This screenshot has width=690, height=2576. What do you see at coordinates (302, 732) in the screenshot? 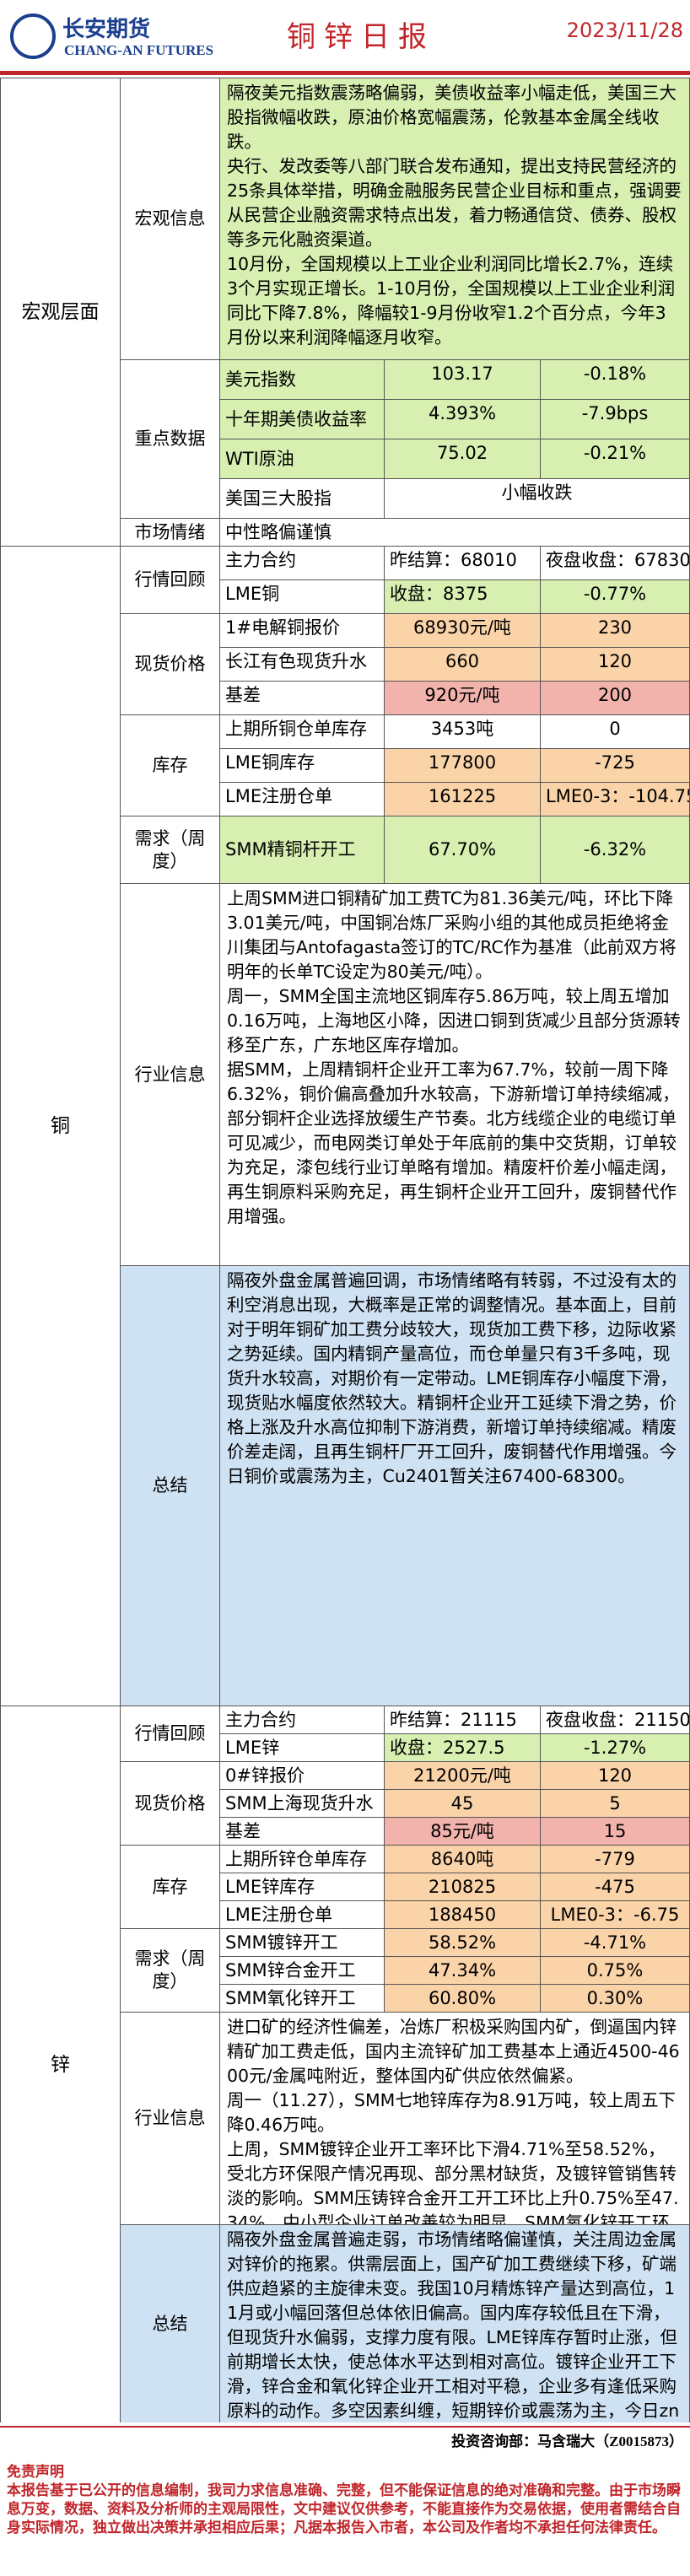
I see `copper-stock-label: 上期所铜仓单库存` at bounding box center [302, 732].